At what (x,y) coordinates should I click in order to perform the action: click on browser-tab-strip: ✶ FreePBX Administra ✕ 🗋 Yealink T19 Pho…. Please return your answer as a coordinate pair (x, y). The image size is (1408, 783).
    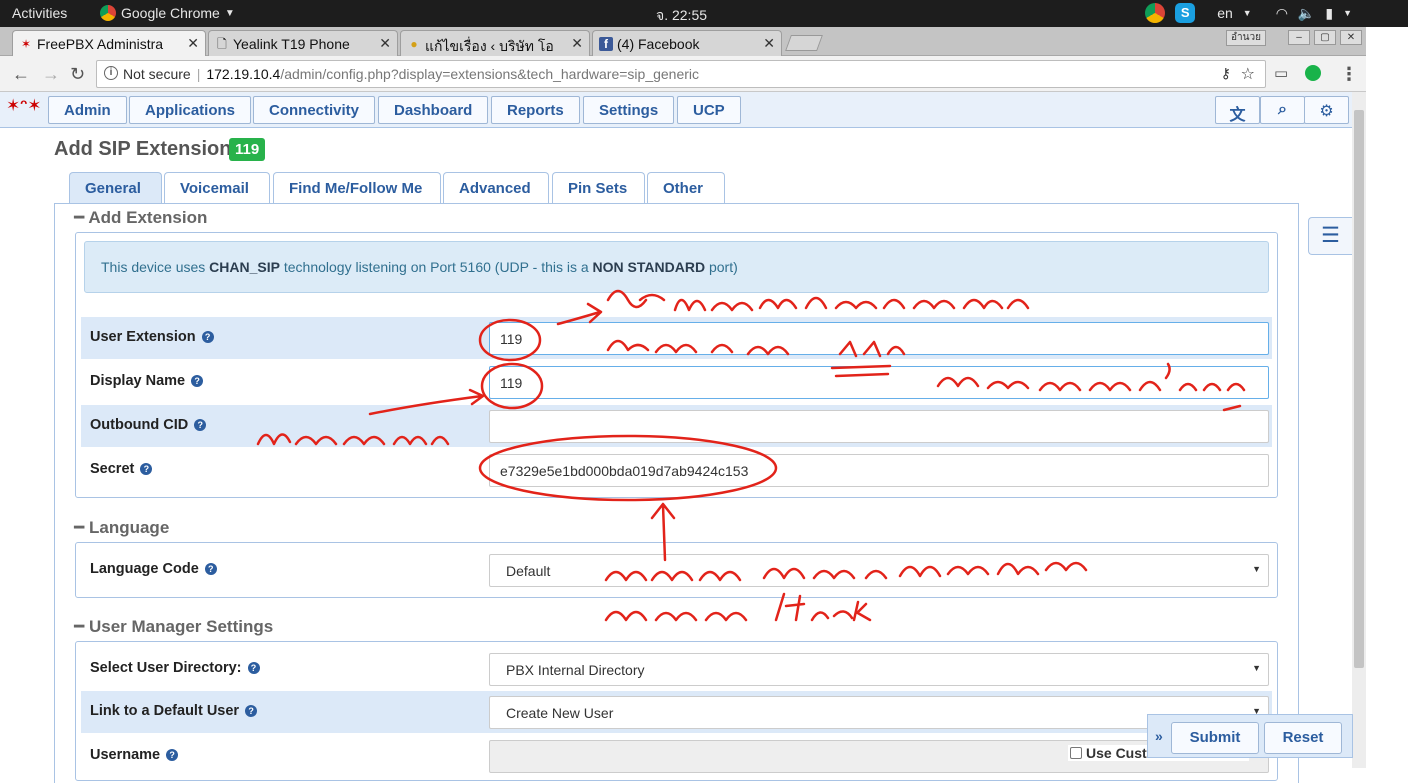
    Looking at the image, I should click on (683, 41).